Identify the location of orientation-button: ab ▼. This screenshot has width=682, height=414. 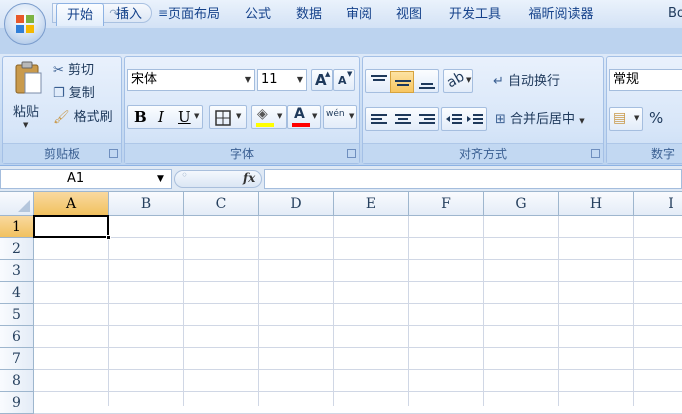
(458, 81).